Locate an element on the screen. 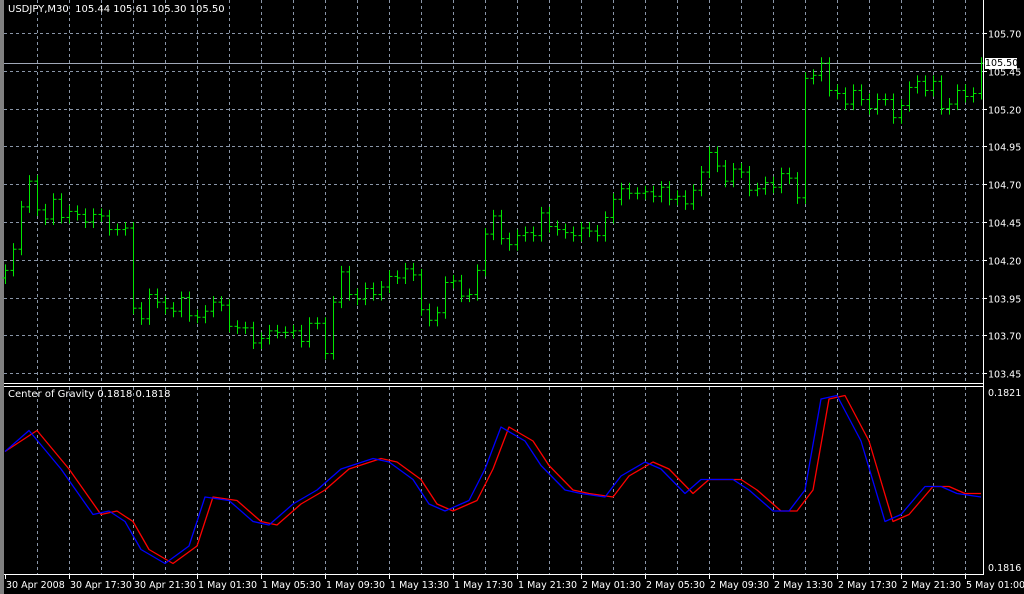 The image size is (1024, 594). time-tick-label: 30 Apr 21:30 is located at coordinates (165, 585).